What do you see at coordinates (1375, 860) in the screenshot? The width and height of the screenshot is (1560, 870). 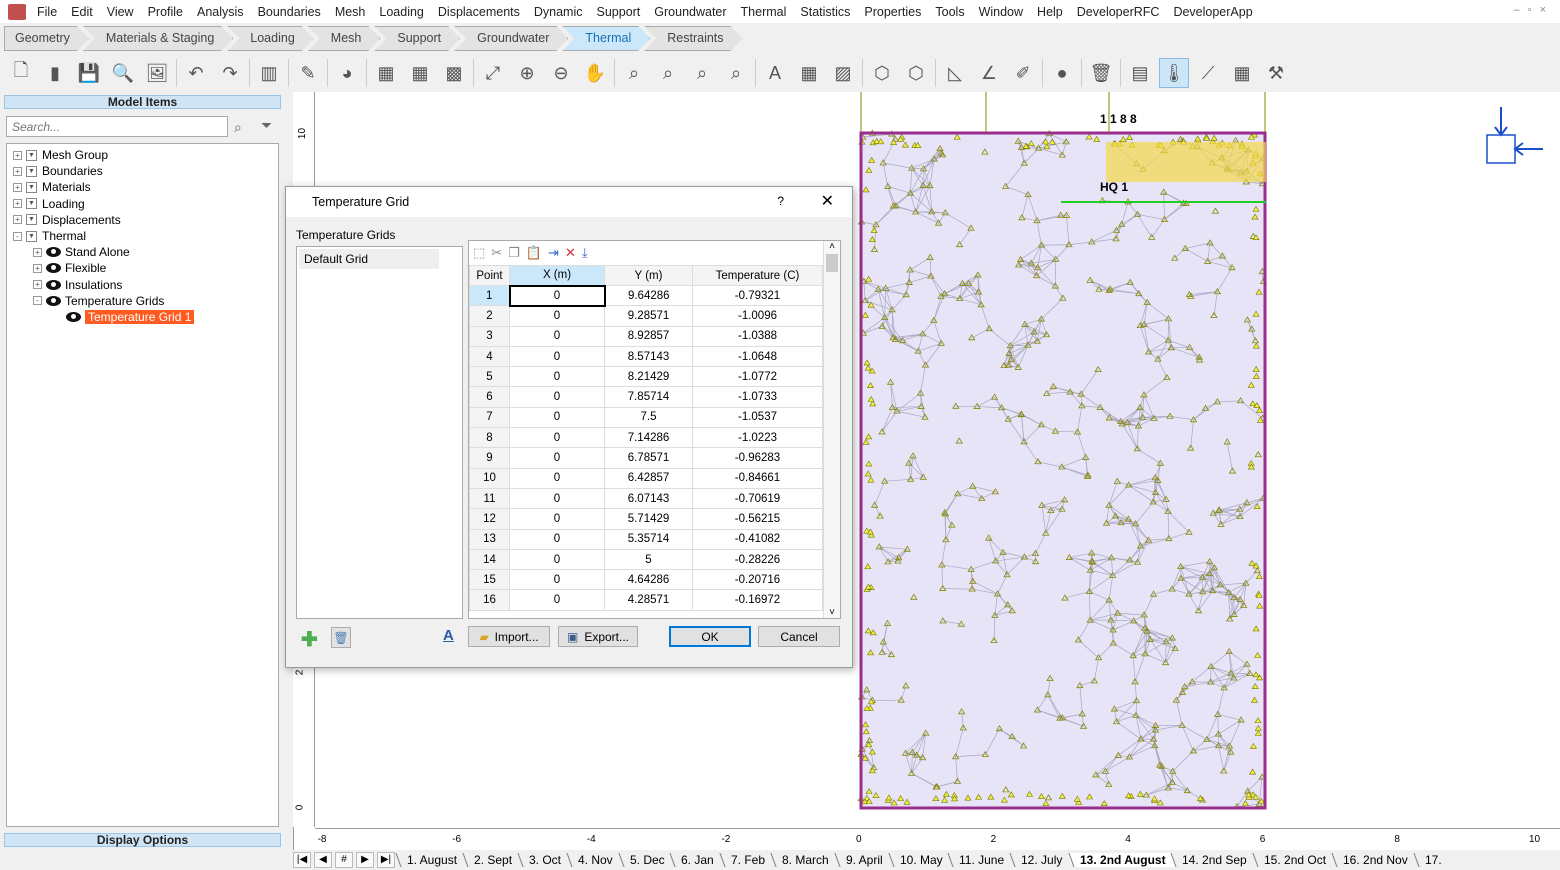 I see `stage-tab: 16. 2nd Nov` at bounding box center [1375, 860].